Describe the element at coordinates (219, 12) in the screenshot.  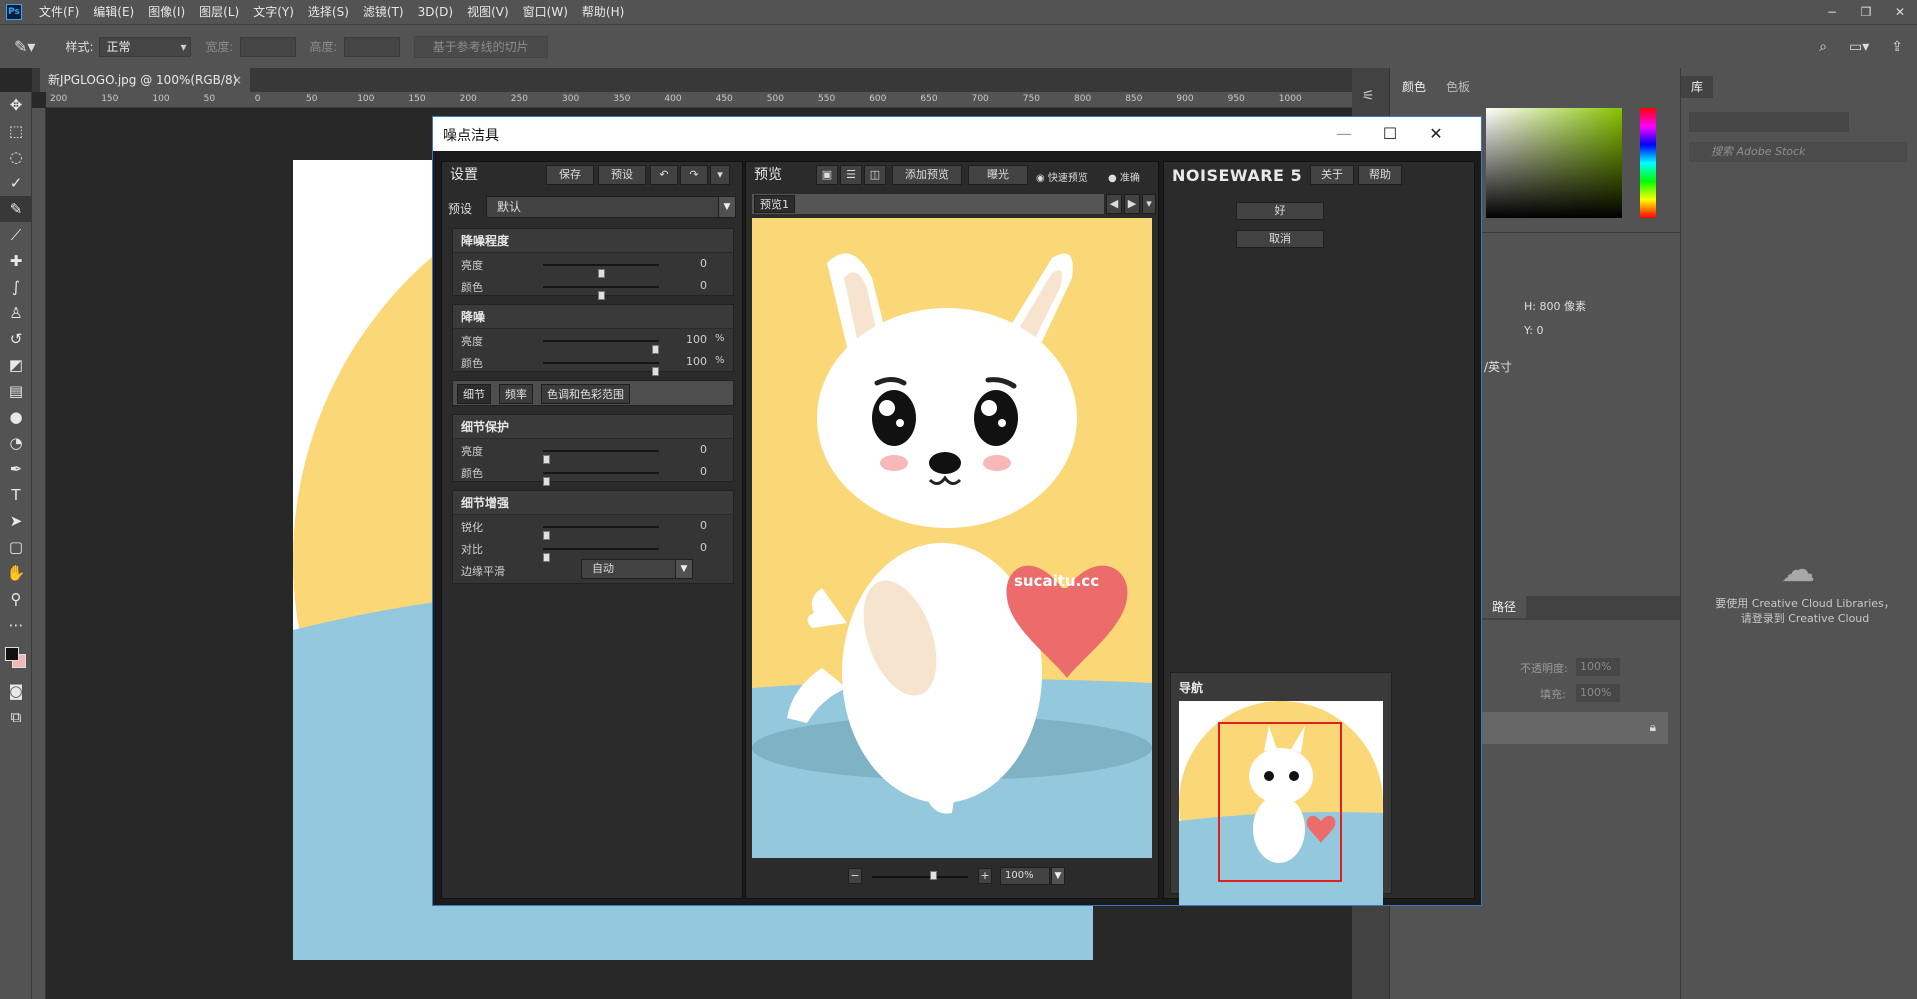
I see `menu-layer: 图层(L)` at that location.